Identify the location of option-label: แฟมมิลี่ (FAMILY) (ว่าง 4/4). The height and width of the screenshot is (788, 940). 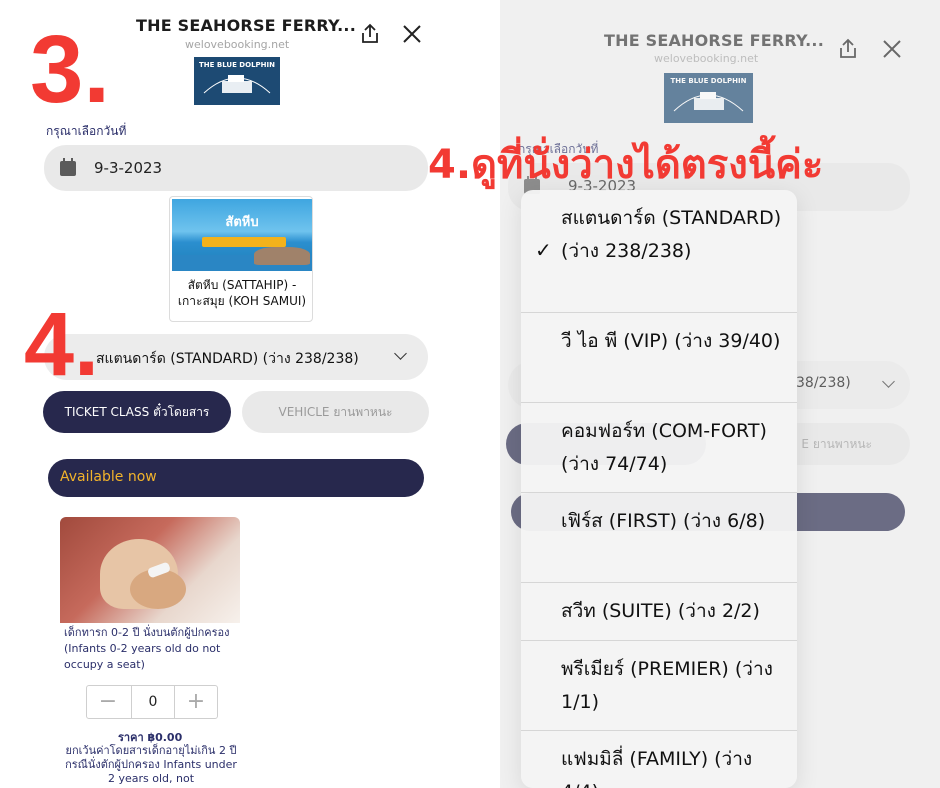
(657, 768).